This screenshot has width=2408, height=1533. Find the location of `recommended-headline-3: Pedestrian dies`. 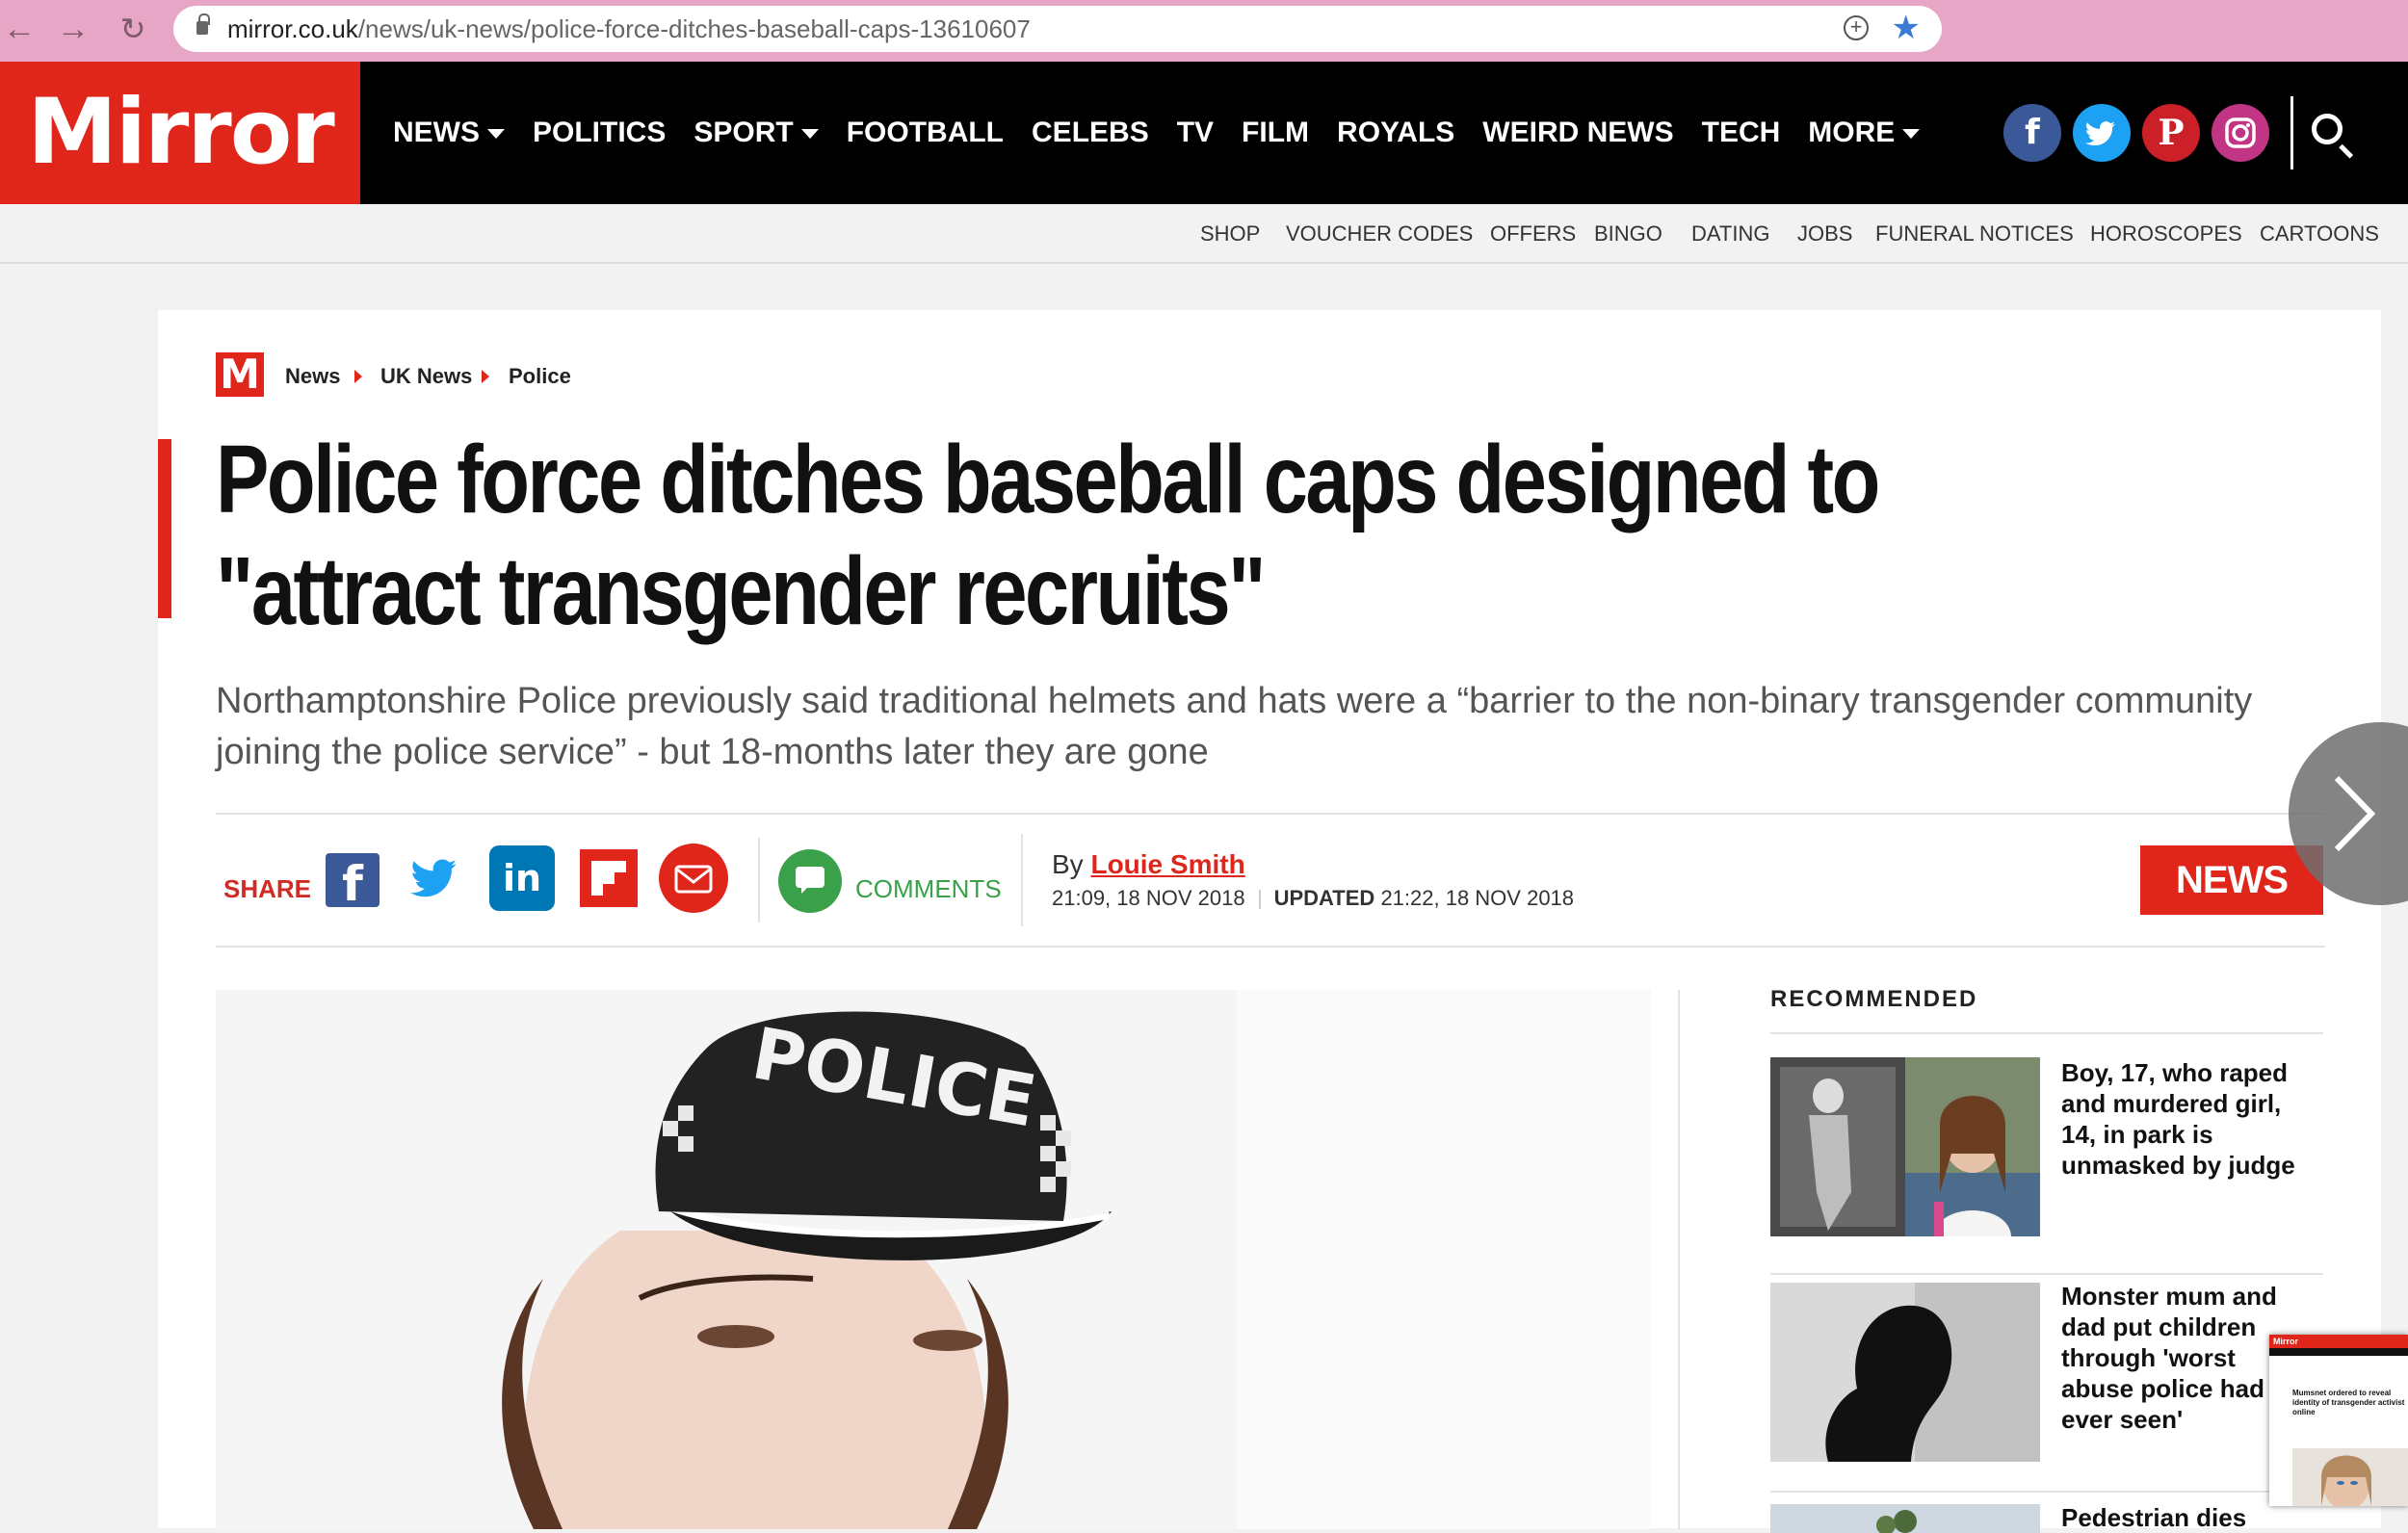

recommended-headline-3: Pedestrian dies is located at coordinates (2186, 1517).